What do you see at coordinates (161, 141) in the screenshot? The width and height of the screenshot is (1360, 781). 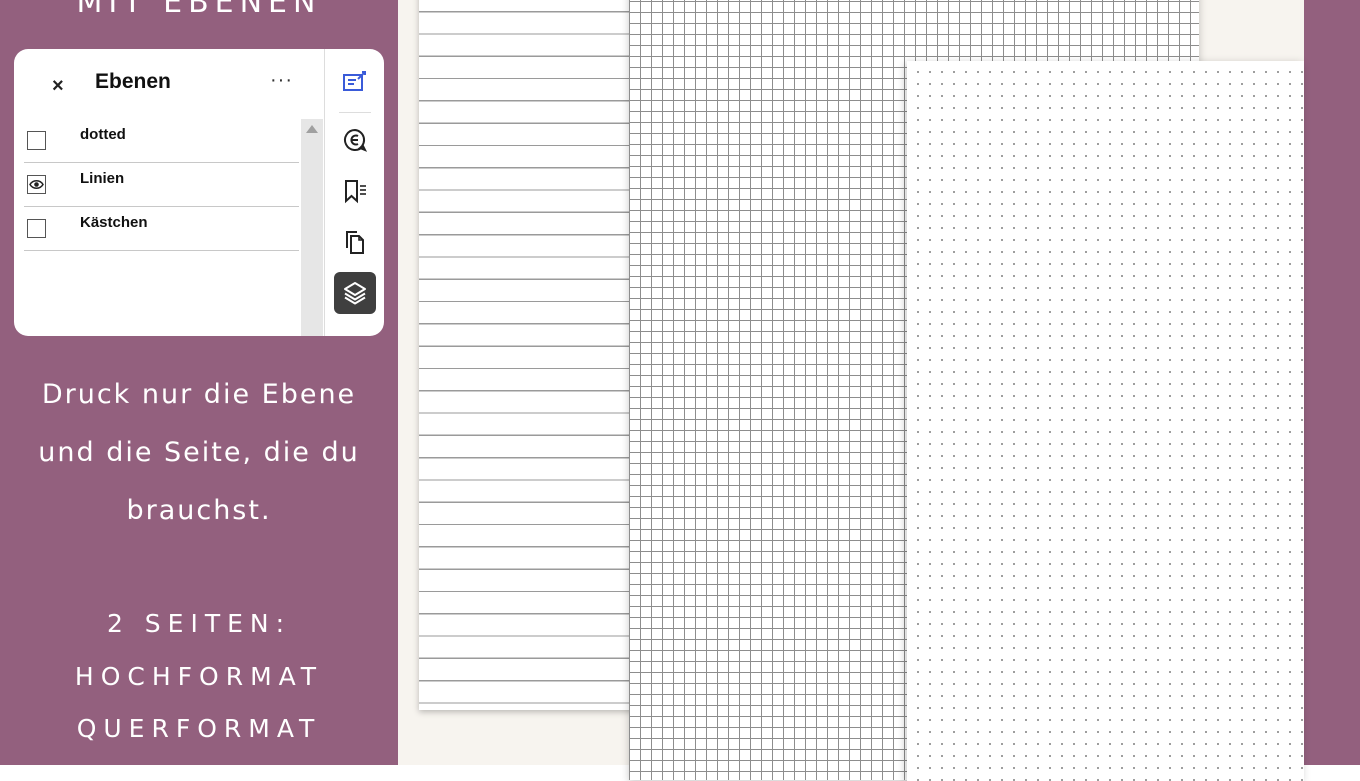 I see `layer-row-dotted: dotted` at bounding box center [161, 141].